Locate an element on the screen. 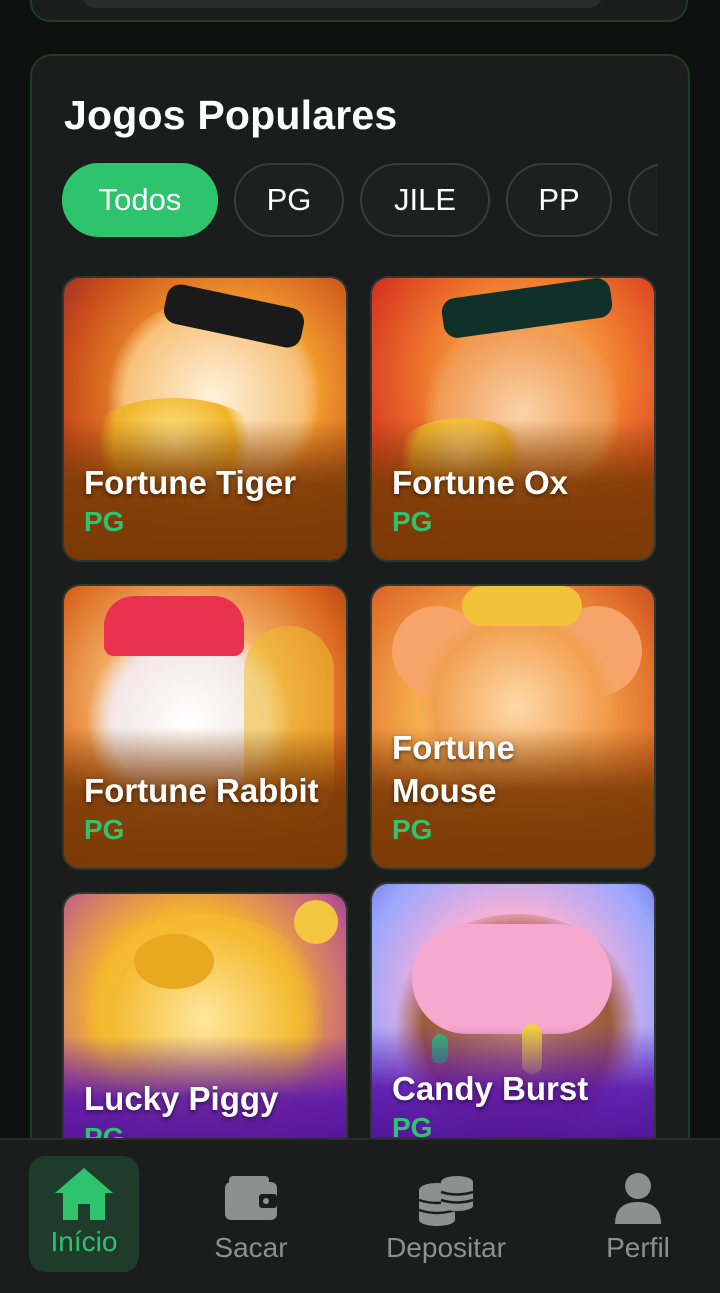 This screenshot has height=1293, width=720. game-card-fortune-mouse: Fortune Mouse PG is located at coordinates (513, 727).